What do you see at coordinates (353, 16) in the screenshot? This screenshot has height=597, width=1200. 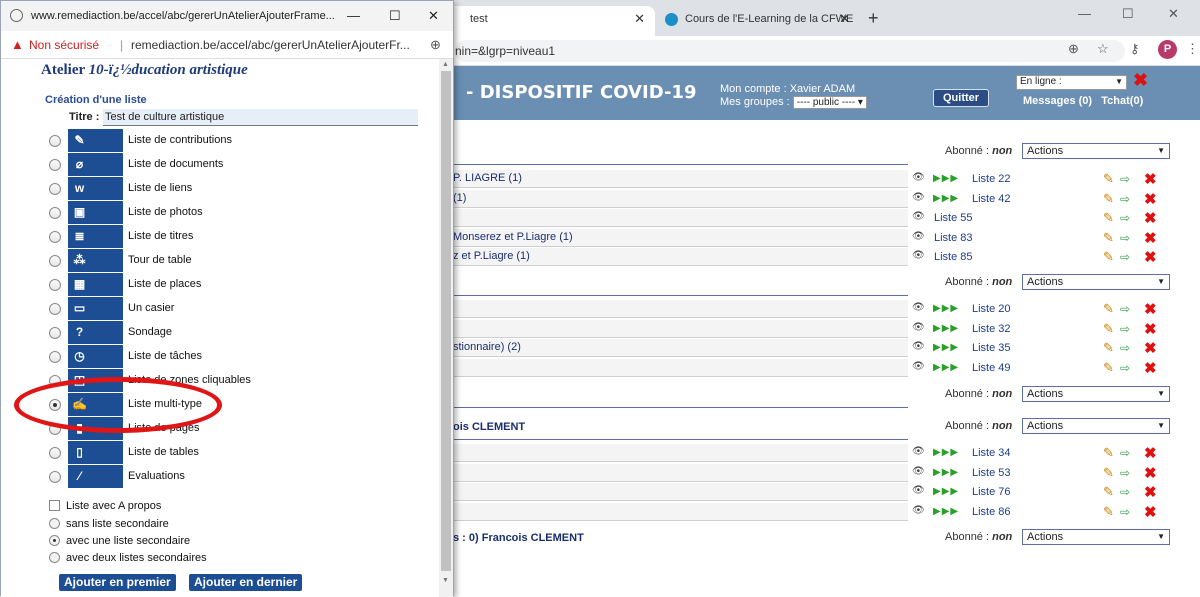 I see `popup-minimize-icon: —` at bounding box center [353, 16].